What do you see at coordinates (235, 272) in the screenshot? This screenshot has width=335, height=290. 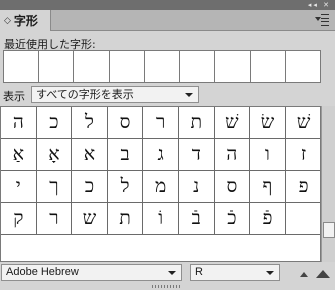 I see `font-style-select: R` at bounding box center [235, 272].